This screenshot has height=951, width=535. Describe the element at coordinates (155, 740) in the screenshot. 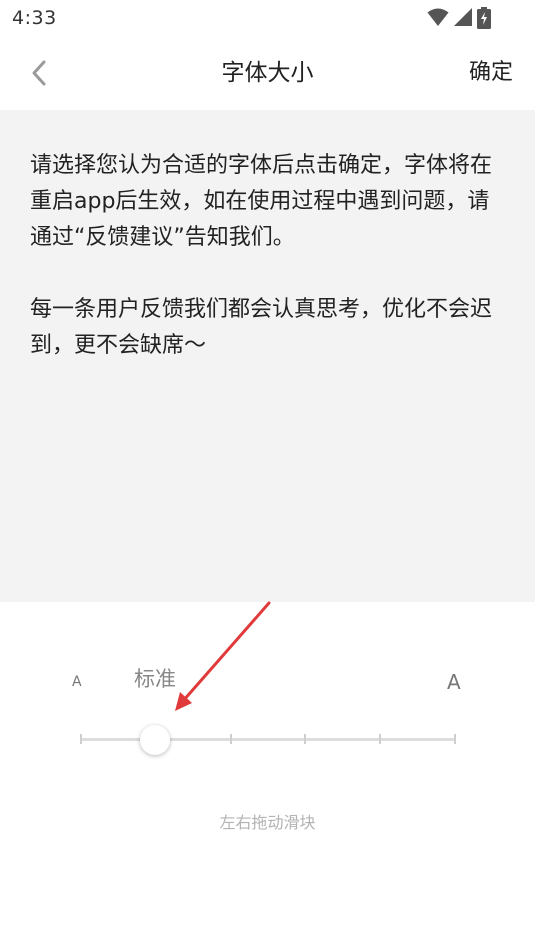

I see `slider-thumb` at that location.